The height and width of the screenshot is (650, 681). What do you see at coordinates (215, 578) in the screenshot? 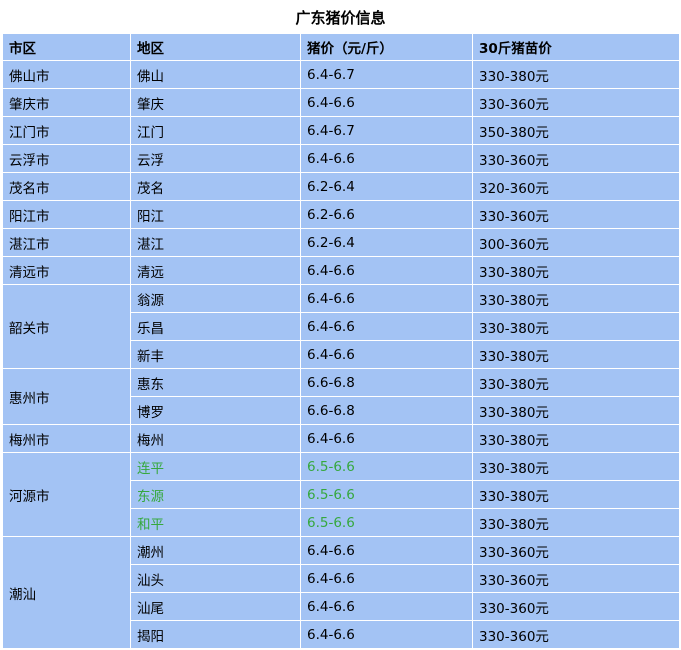
I see `cell-area: 汕头` at bounding box center [215, 578].